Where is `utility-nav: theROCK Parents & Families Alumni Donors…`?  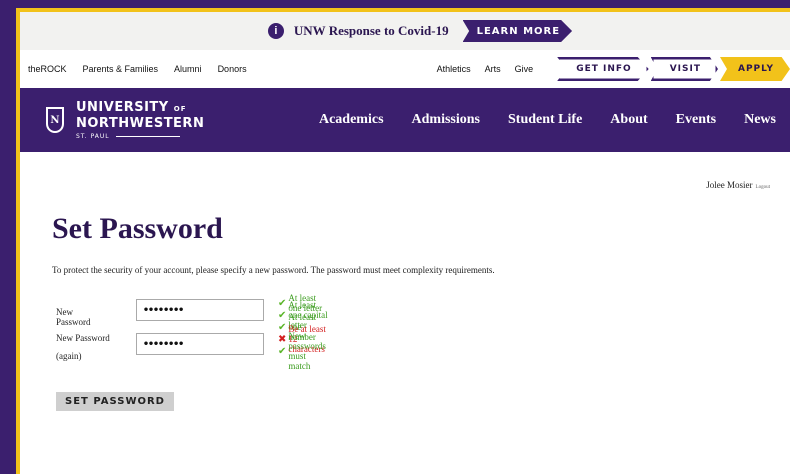 utility-nav: theROCK Parents & Families Alumni Donors… is located at coordinates (405, 69).